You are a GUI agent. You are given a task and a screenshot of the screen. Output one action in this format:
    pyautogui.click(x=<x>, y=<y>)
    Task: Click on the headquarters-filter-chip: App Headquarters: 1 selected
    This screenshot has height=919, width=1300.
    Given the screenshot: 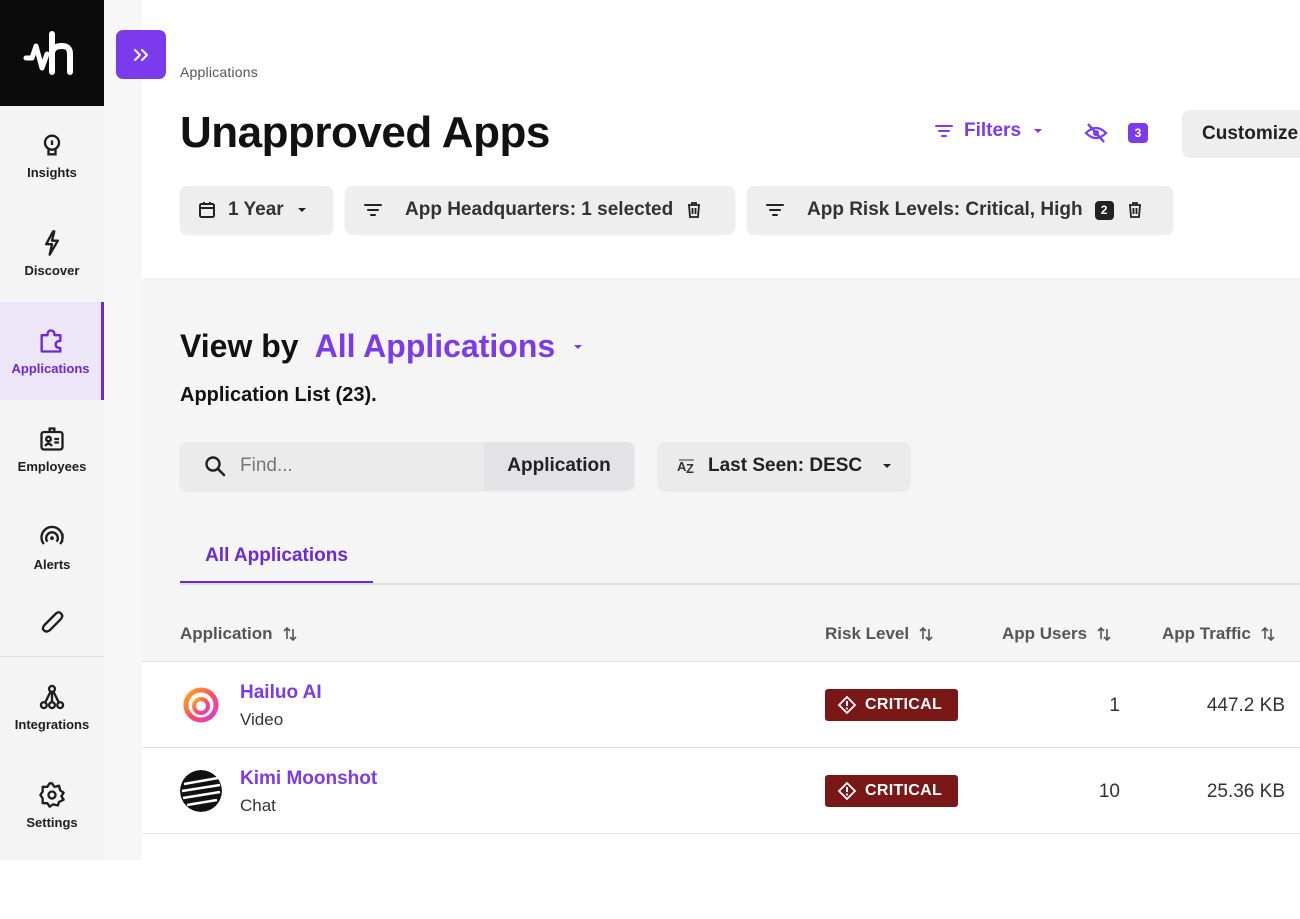 What is the action you would take?
    pyautogui.click(x=540, y=210)
    